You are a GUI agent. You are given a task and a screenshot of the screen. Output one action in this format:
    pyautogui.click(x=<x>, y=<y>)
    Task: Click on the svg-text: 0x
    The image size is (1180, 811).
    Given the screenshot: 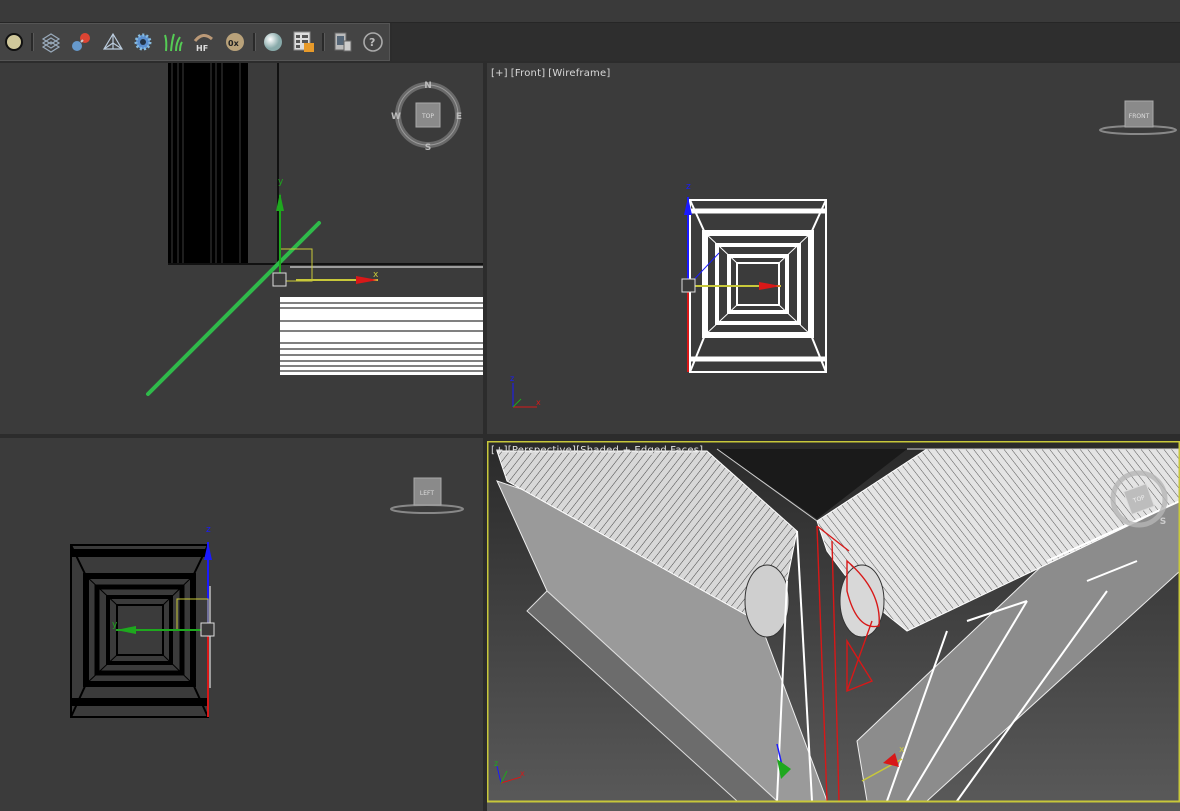 What is the action you would take?
    pyautogui.click(x=234, y=43)
    